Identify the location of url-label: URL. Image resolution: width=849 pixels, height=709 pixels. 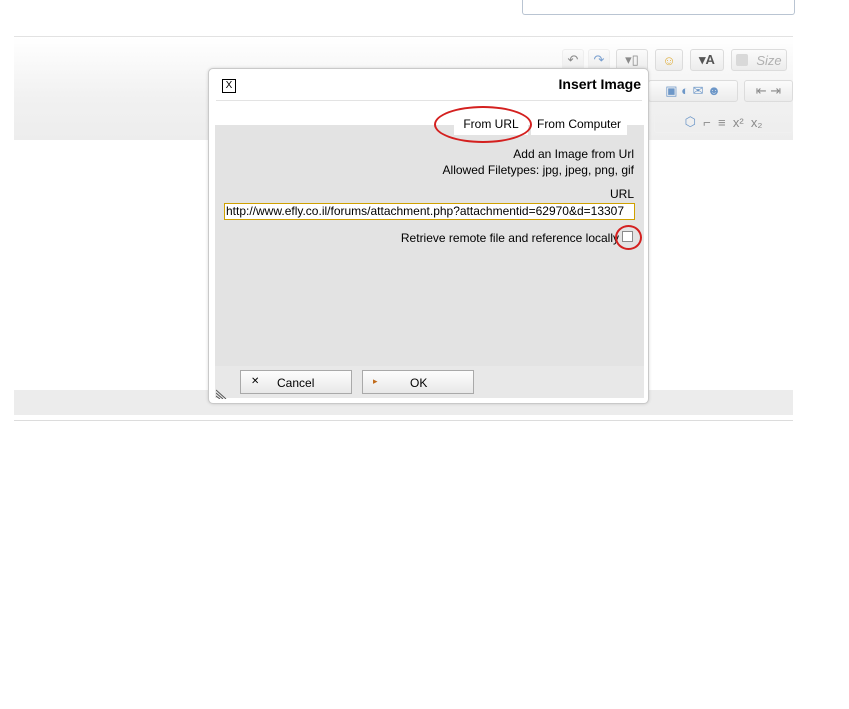
(621, 194).